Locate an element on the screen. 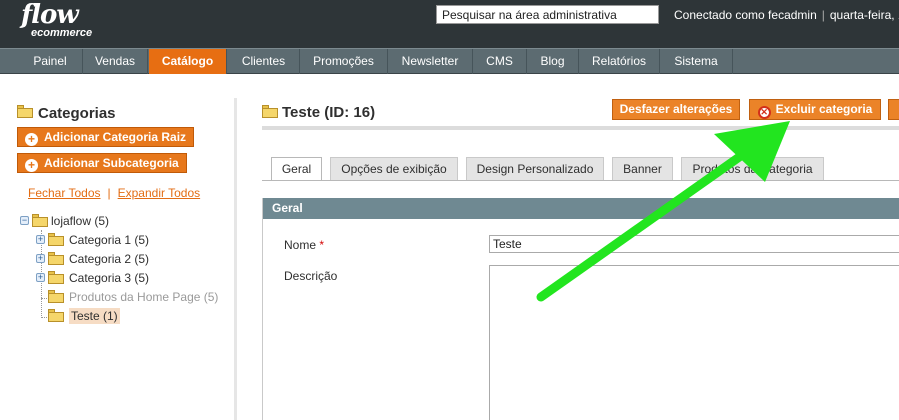  tree-node-label: Categoria 2 (5) is located at coordinates (109, 259).